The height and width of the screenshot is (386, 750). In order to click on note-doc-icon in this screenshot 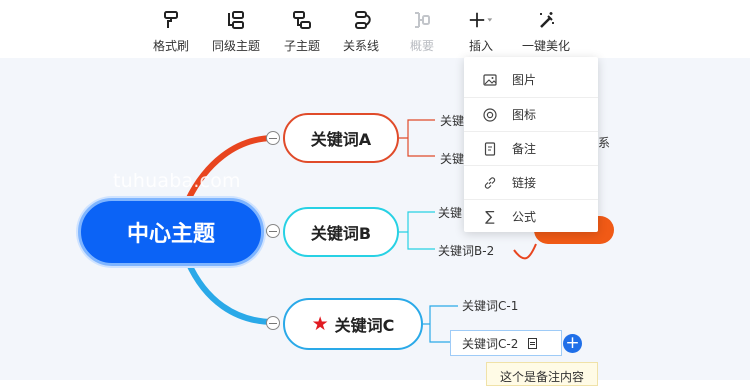, I will do `click(490, 149)`.